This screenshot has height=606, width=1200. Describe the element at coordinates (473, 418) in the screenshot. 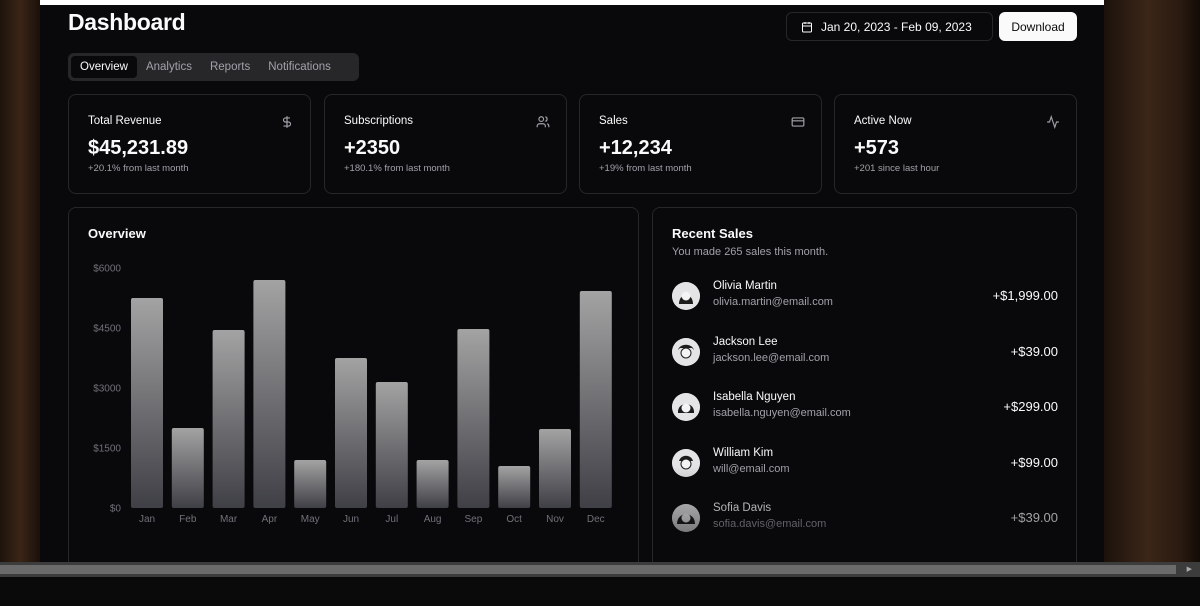

I see `bar-sep` at that location.